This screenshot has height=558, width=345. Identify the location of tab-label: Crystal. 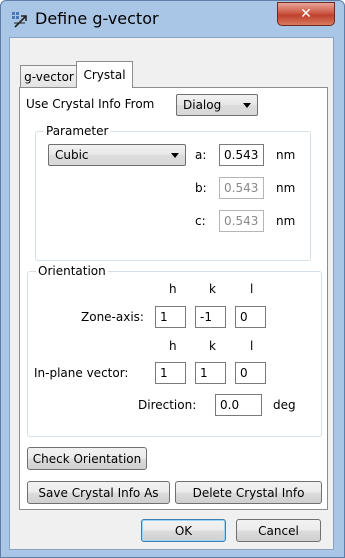
(104, 75).